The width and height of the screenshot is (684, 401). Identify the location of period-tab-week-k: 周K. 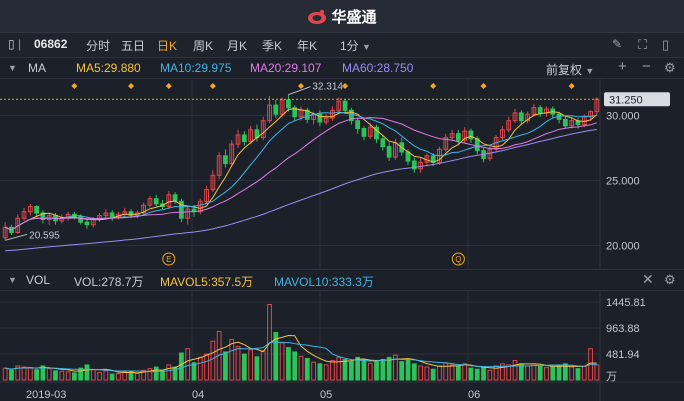
(203, 45).